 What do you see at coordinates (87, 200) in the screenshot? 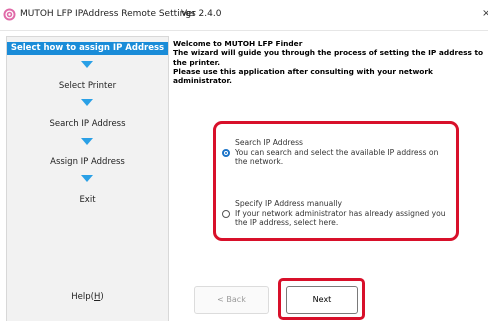
I see `step-exit: Exit` at bounding box center [87, 200].